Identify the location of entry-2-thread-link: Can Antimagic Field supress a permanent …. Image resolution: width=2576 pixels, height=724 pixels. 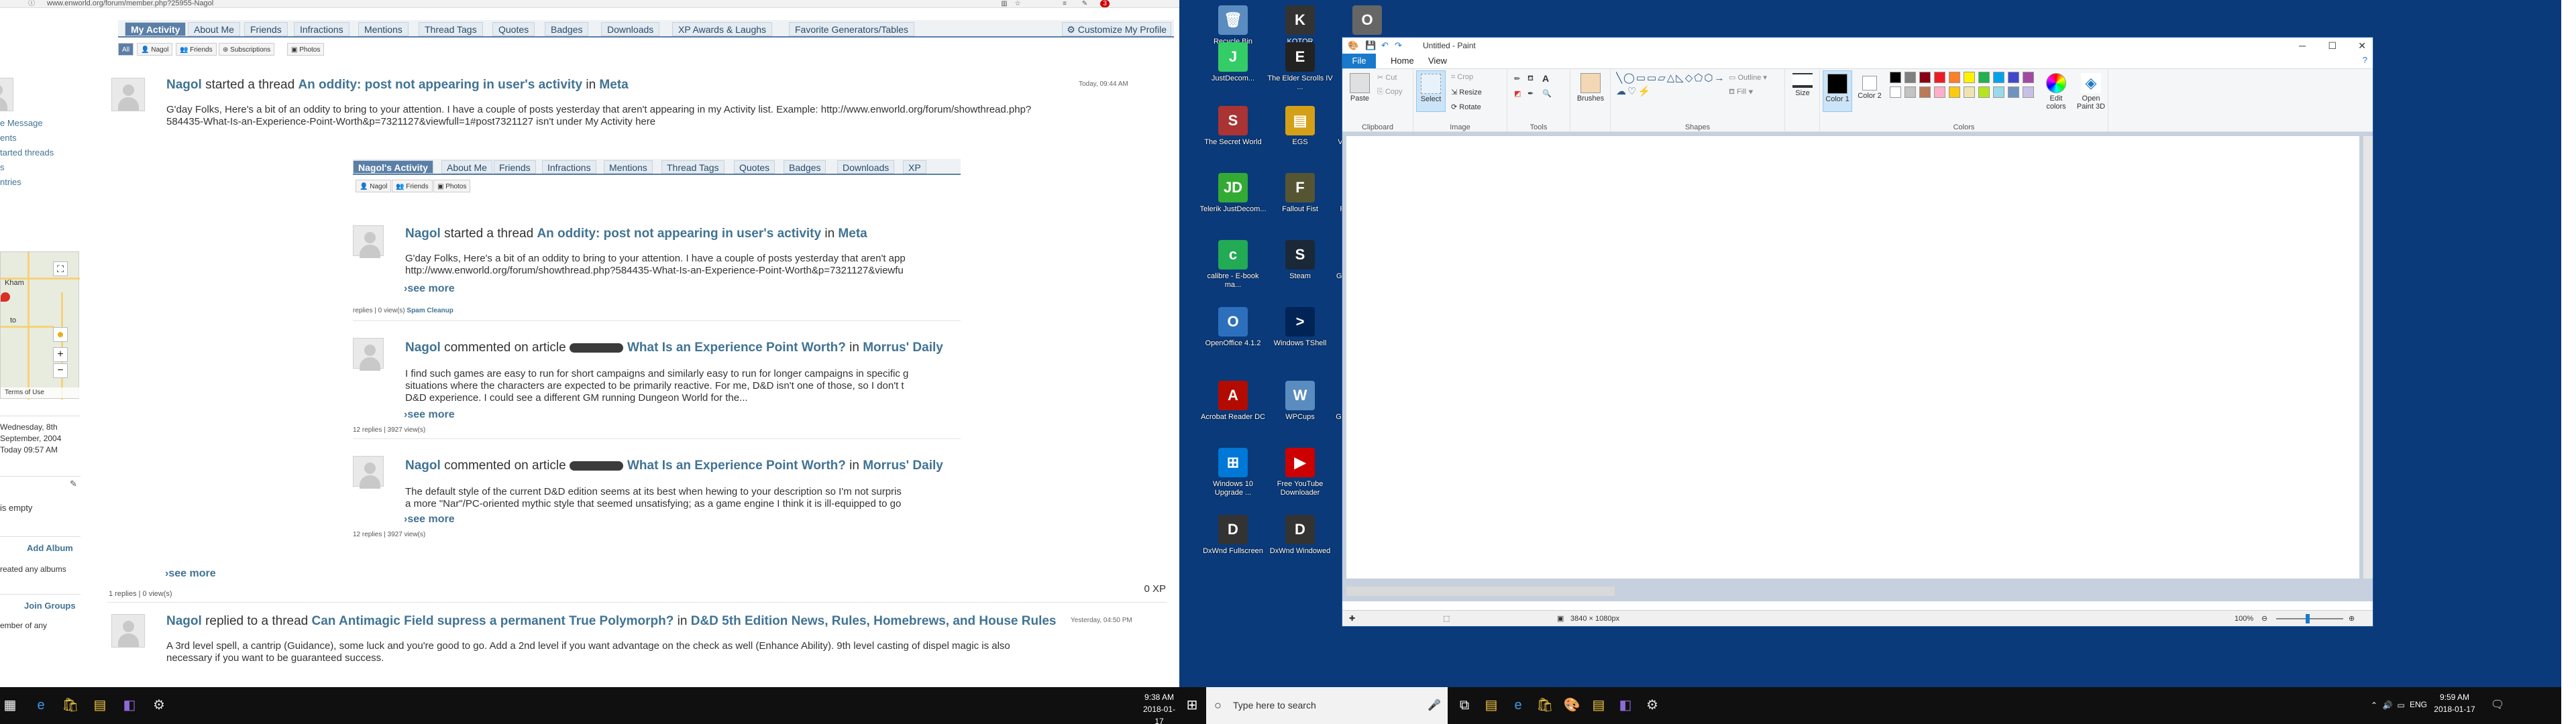
(493, 621).